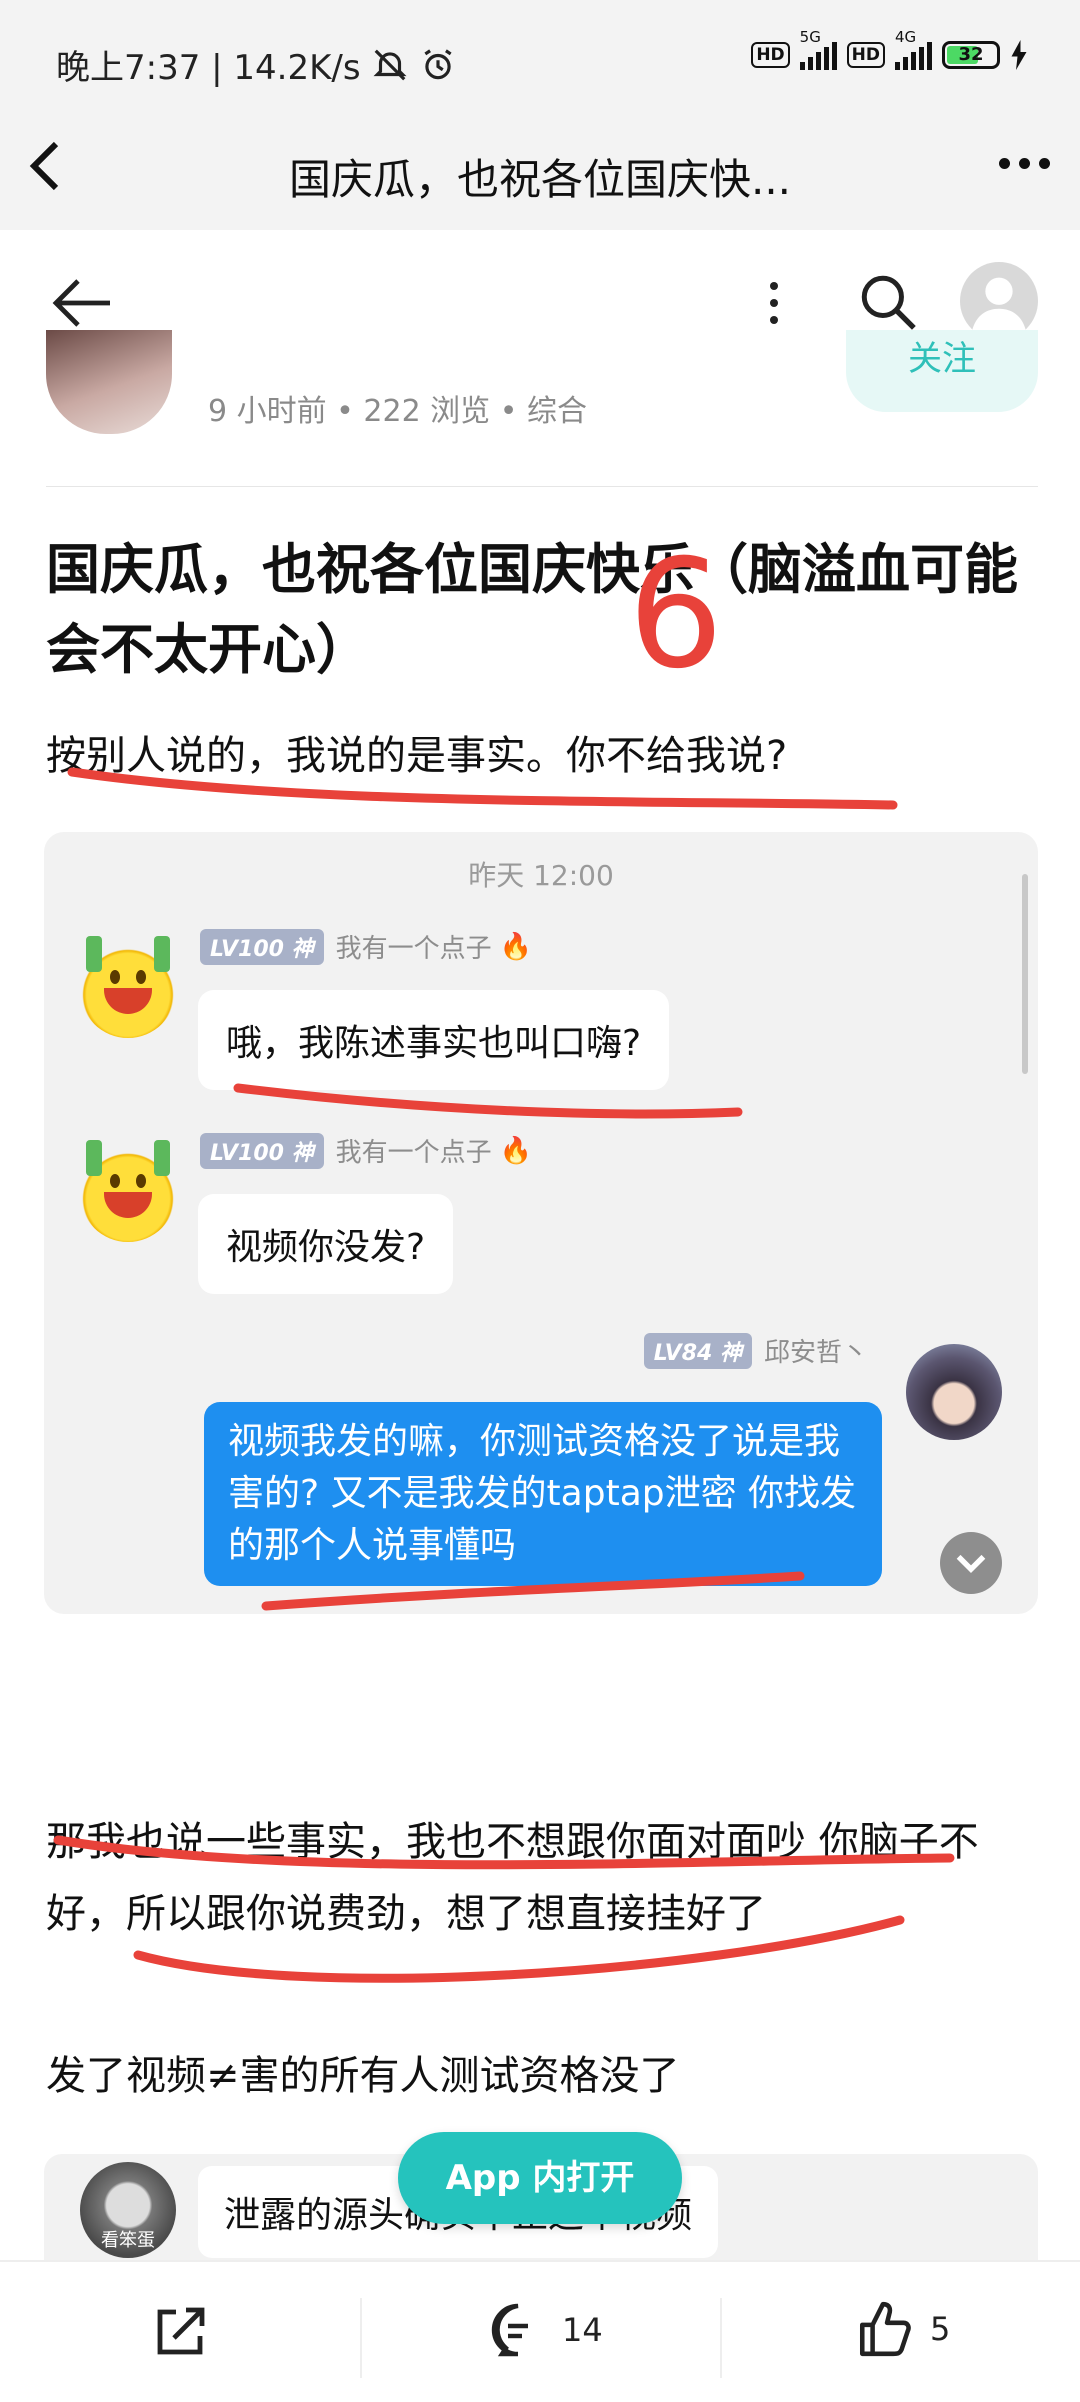  I want to click on bell-muted-icon, so click(390, 64).